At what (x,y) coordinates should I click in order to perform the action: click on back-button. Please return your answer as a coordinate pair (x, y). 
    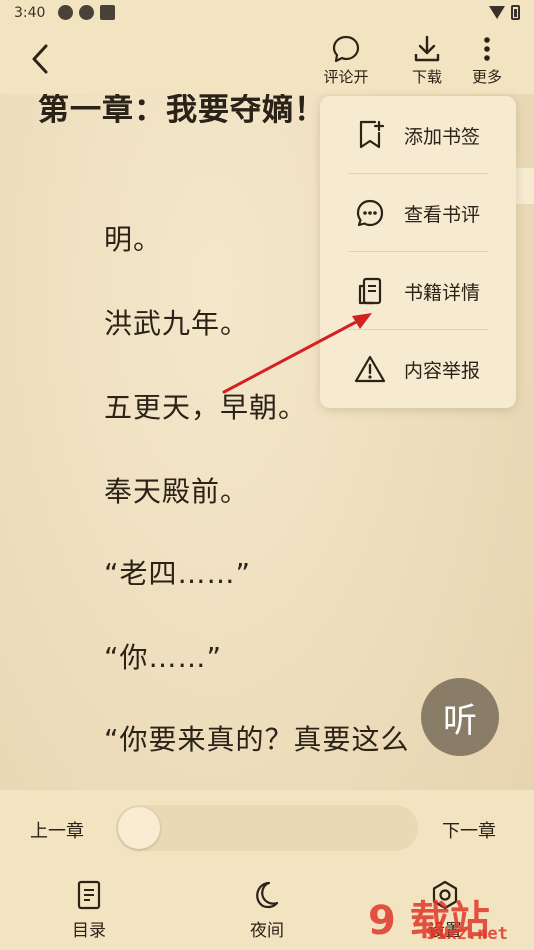
    Looking at the image, I should click on (41, 59).